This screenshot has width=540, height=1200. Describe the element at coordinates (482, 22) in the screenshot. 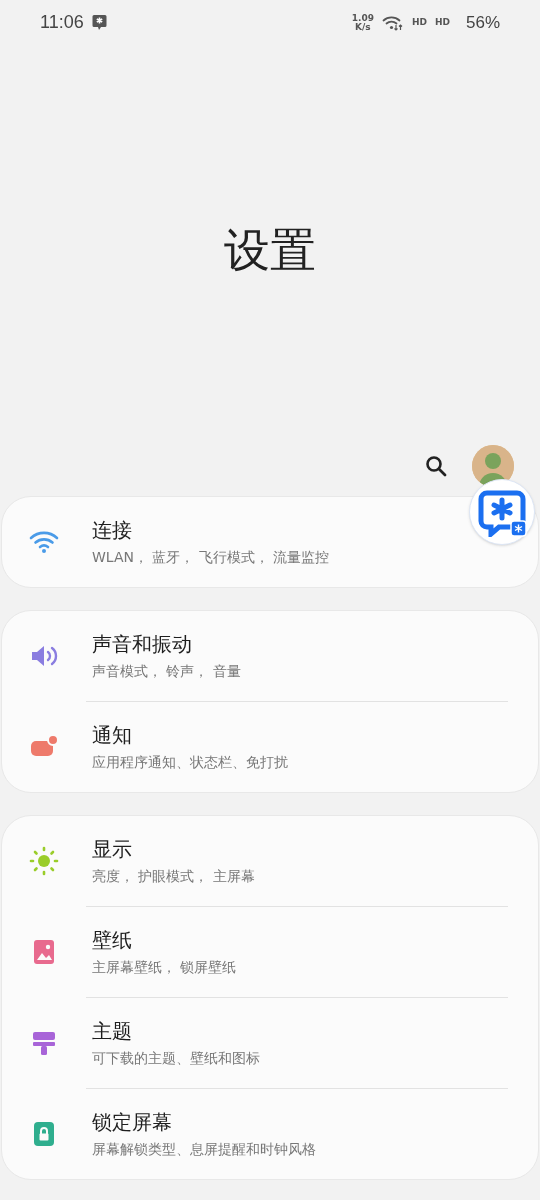

I see `battery-percent: 56%` at that location.